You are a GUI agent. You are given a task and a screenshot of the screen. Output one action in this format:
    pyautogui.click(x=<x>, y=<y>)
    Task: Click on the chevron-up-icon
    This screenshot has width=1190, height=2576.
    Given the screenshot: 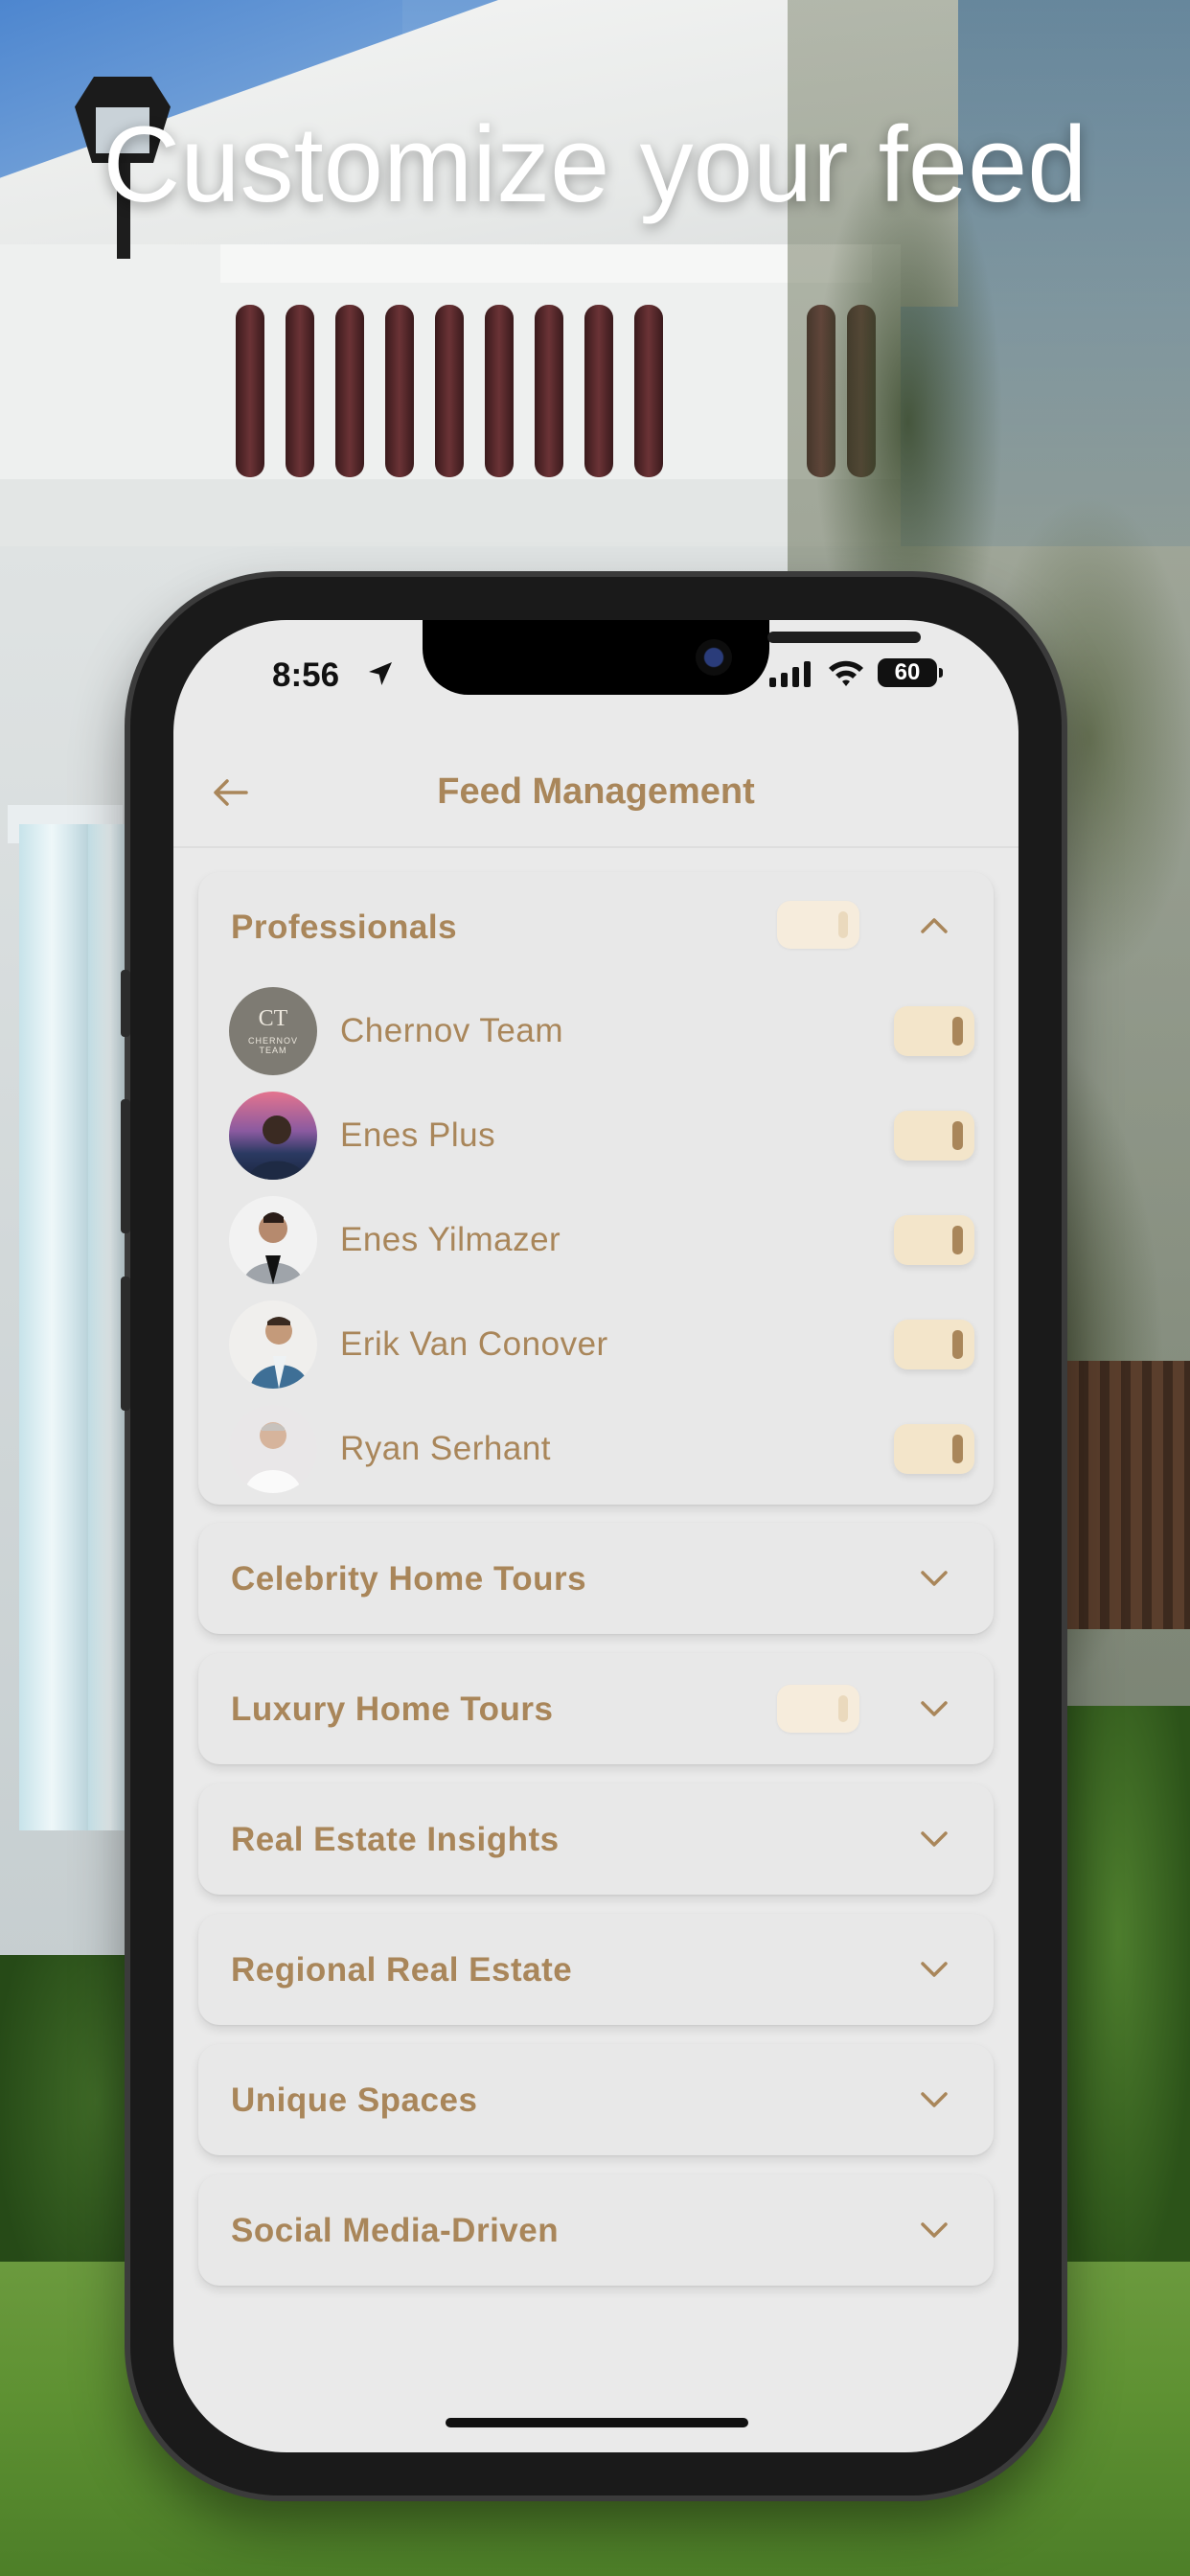 What is the action you would take?
    pyautogui.click(x=935, y=925)
    